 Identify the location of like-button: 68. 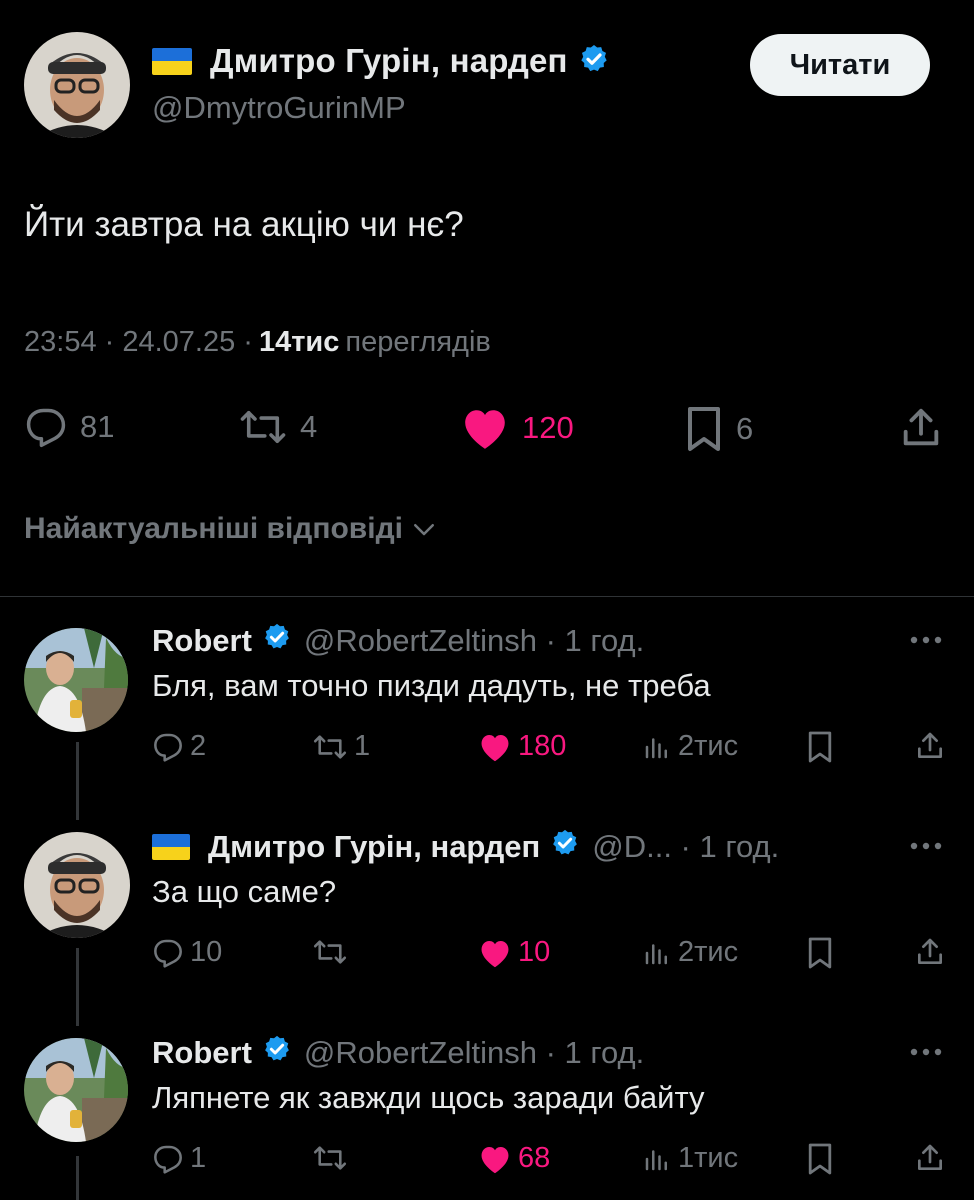
(514, 1158).